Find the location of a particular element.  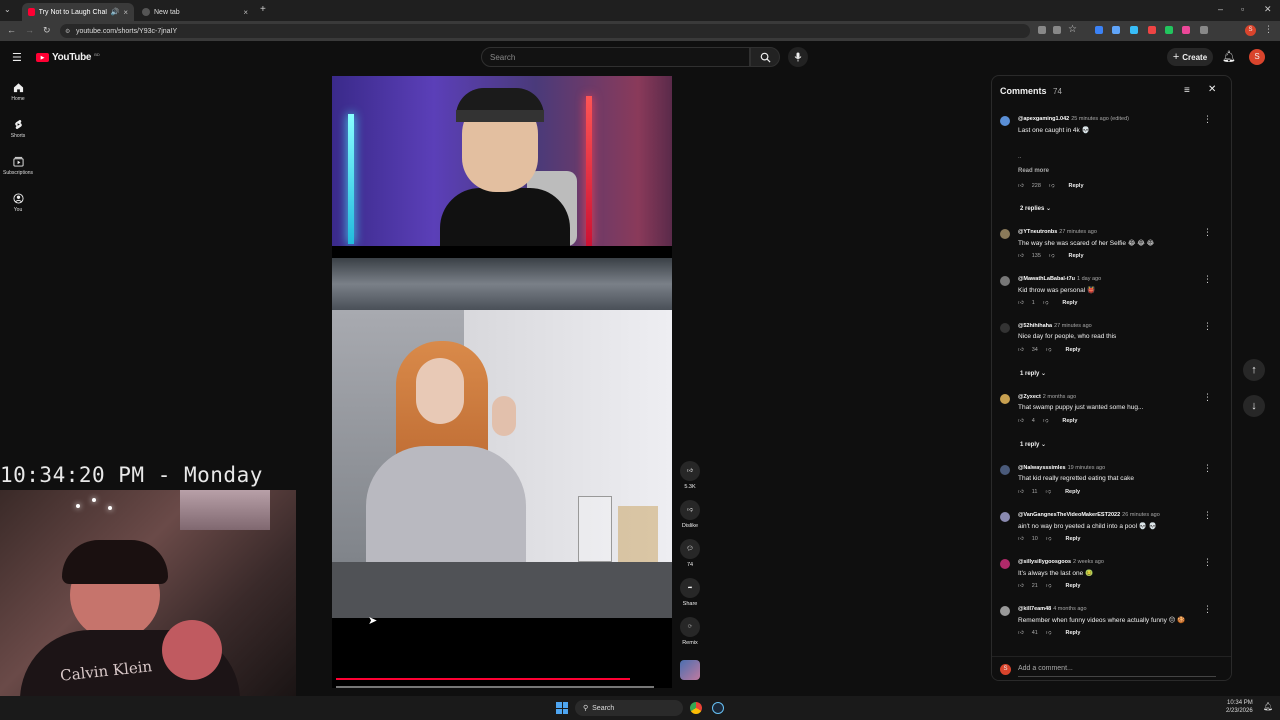

comment-author: @sillysillygoosgoos is located at coordinates (1044, 562).